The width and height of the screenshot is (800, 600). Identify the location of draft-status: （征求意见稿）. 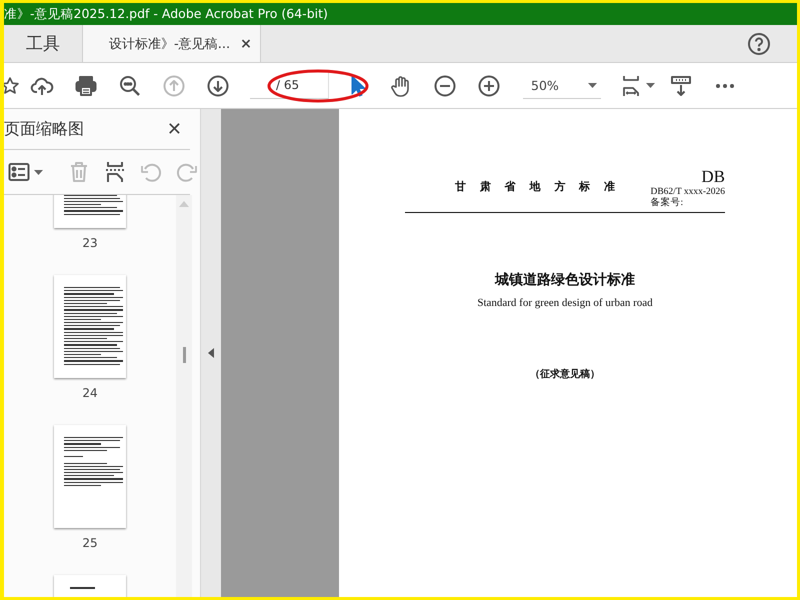
(565, 374).